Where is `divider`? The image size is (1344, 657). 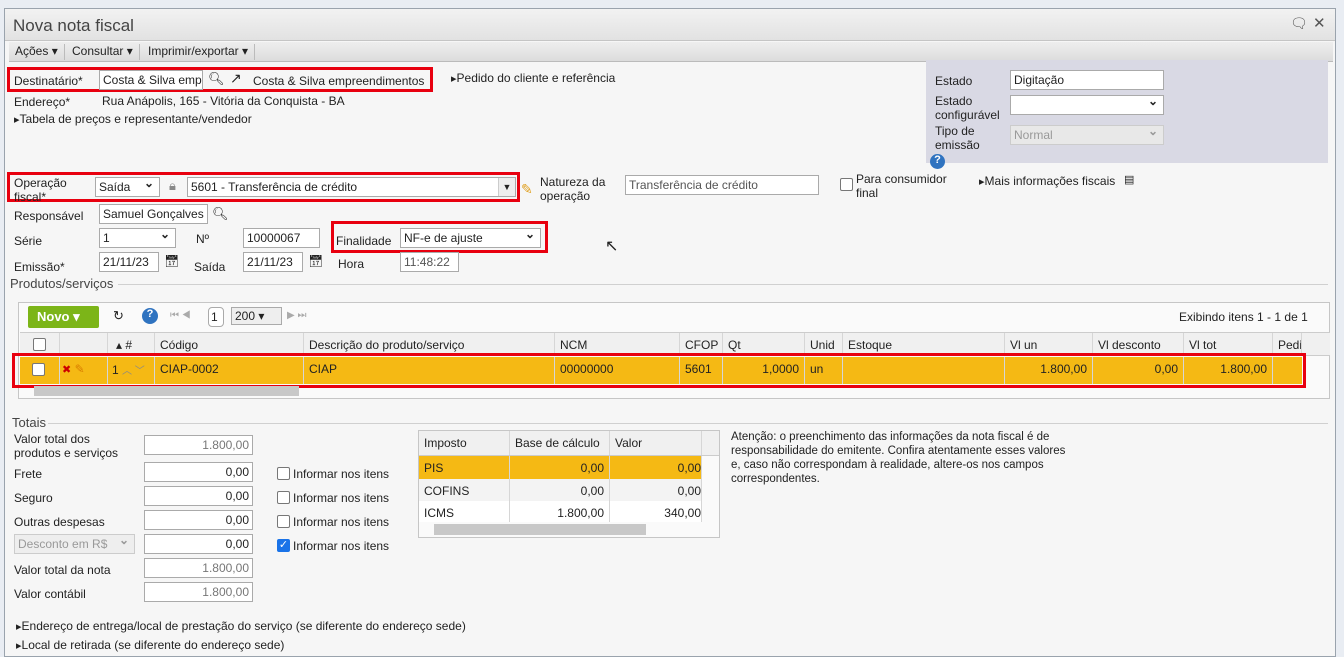
divider is located at coordinates (688, 423).